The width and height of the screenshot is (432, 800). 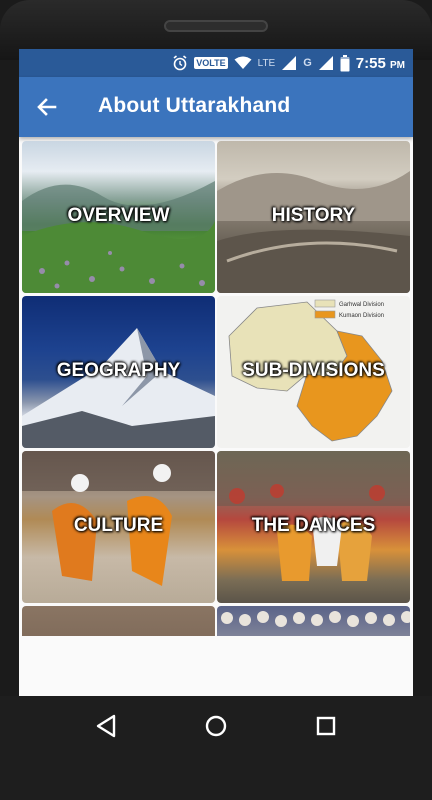 I want to click on battery-icon, so click(x=345, y=62).